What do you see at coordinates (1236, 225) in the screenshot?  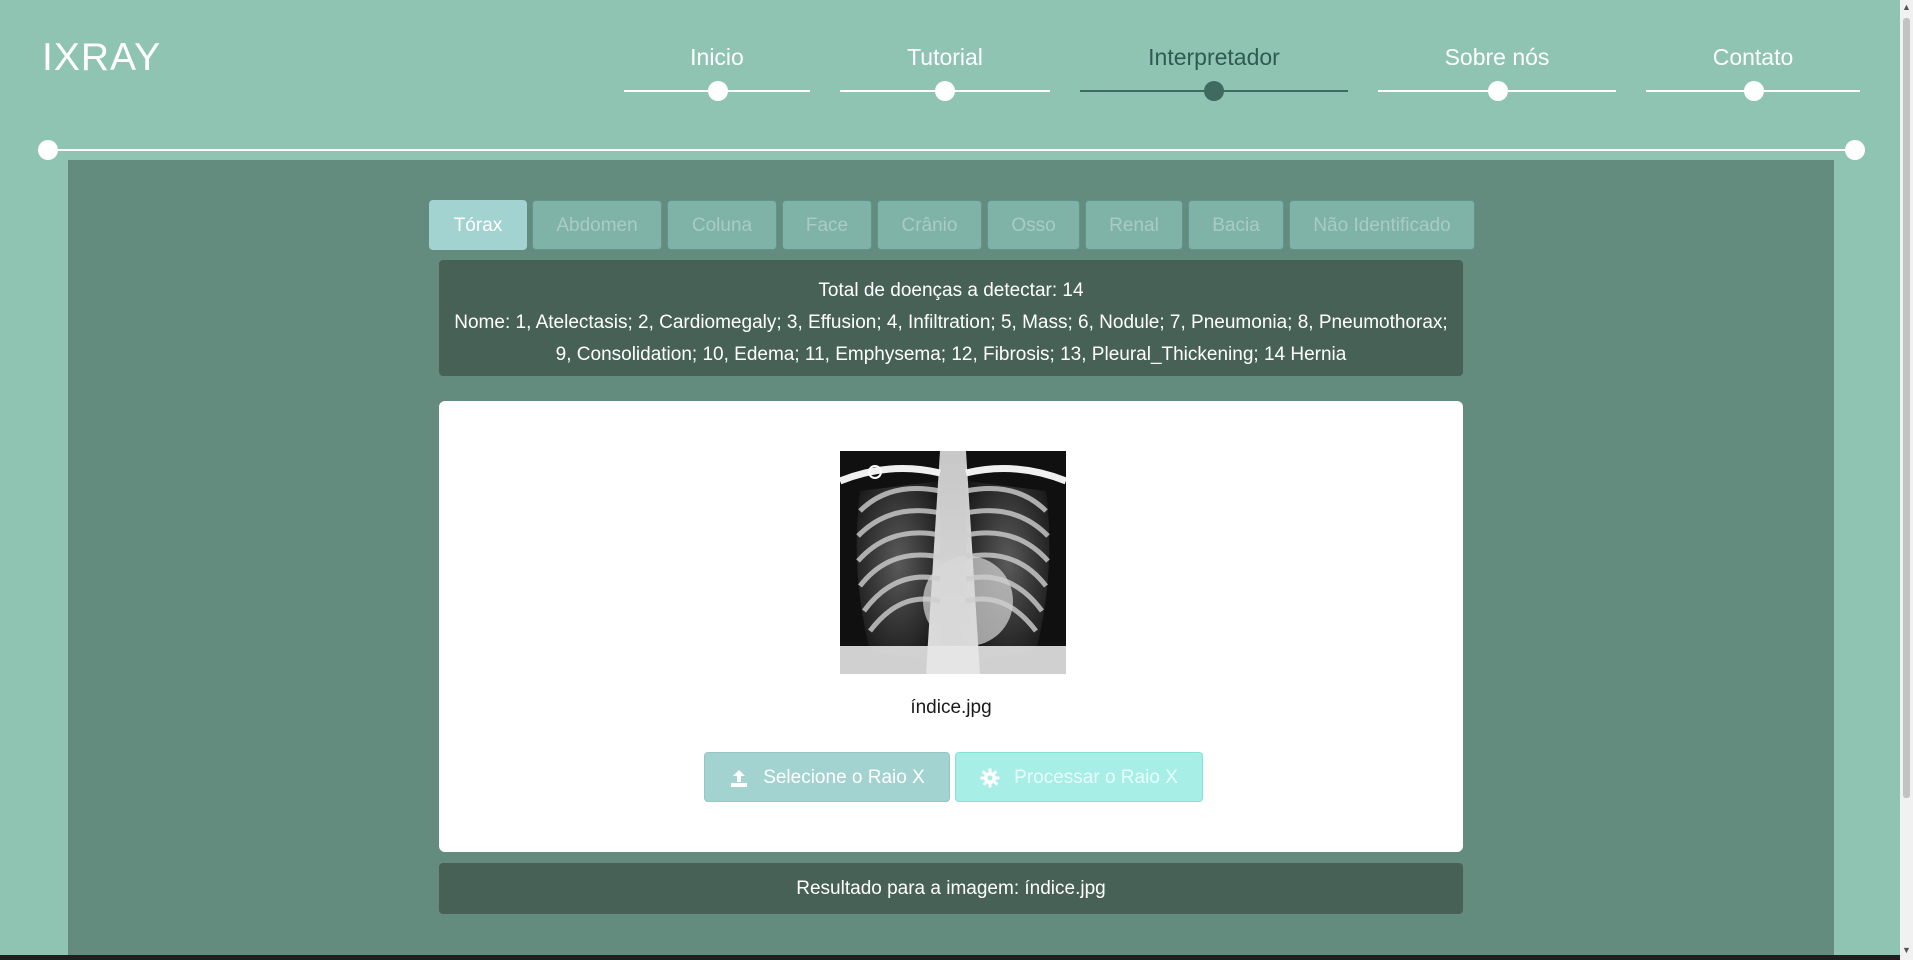 I see `tab-bacia: Bacia` at bounding box center [1236, 225].